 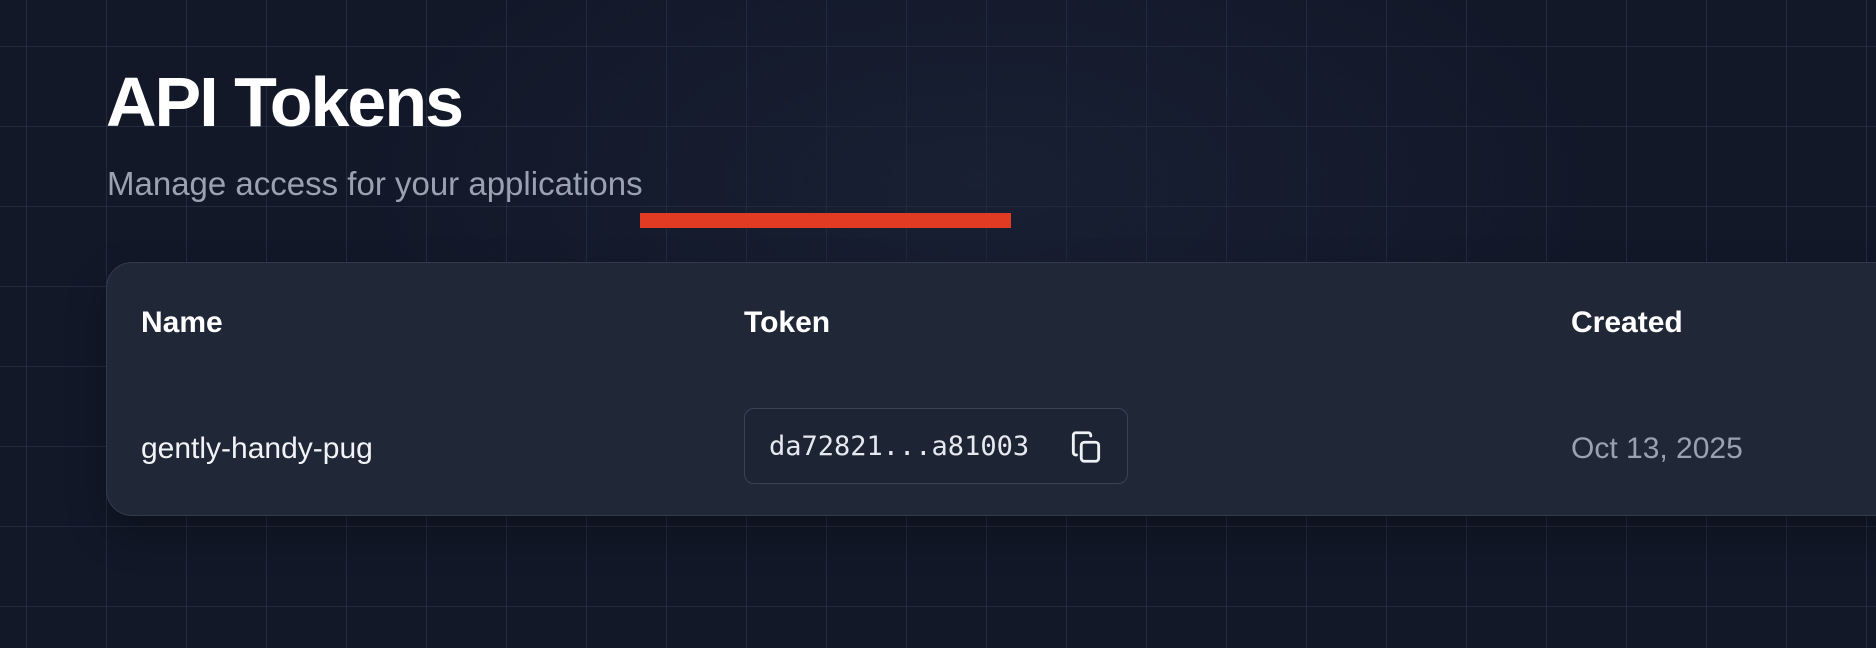 What do you see at coordinates (787, 322) in the screenshot?
I see `column-header-token: Token` at bounding box center [787, 322].